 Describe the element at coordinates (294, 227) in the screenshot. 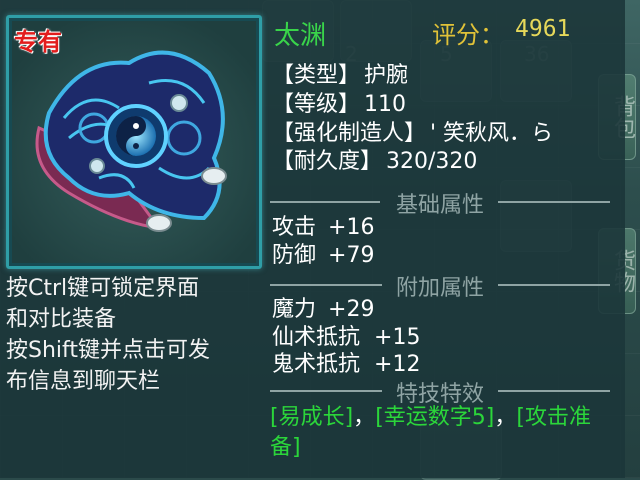

I see `attr-name: 攻击` at that location.